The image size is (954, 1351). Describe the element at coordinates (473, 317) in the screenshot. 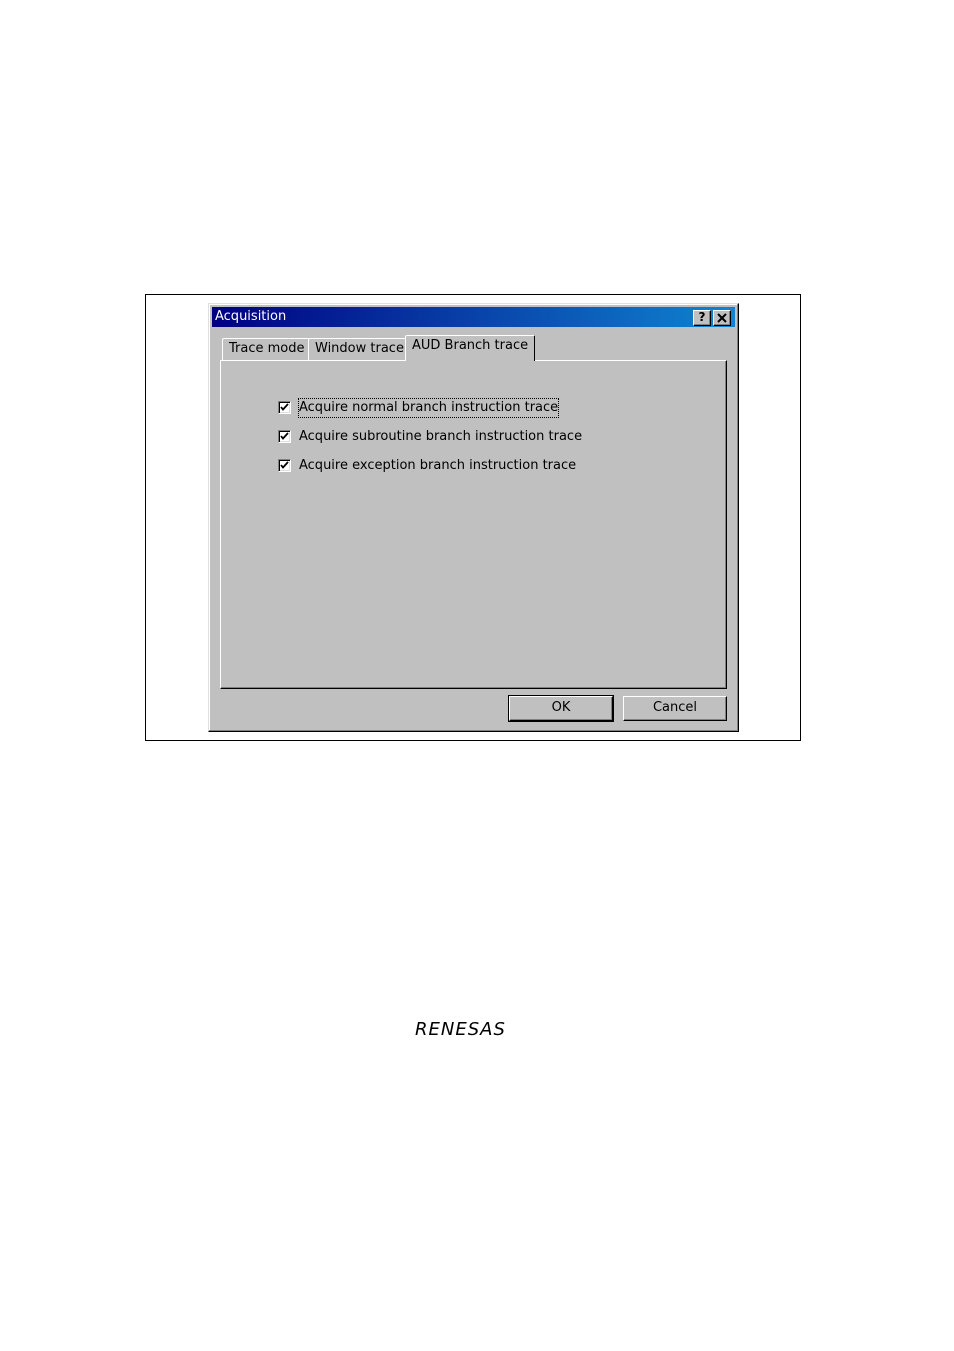

I see `title-bar: Acquisition ?` at that location.